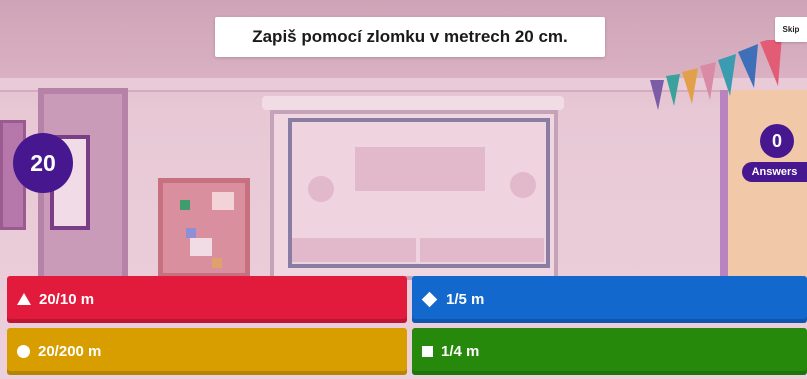  I want to click on question-text: Zapiš pomocí zlomku v metrech 20 cm., so click(410, 36).